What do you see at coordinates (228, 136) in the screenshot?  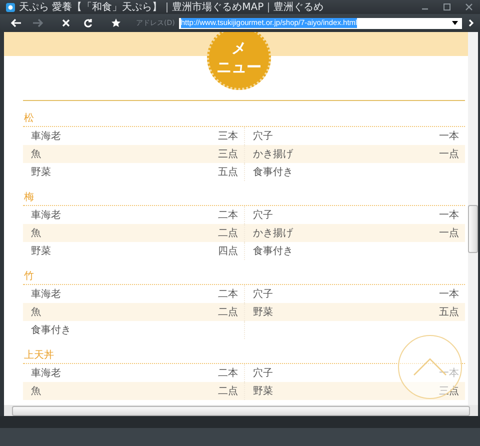 I see `item-quantity: 三本` at bounding box center [228, 136].